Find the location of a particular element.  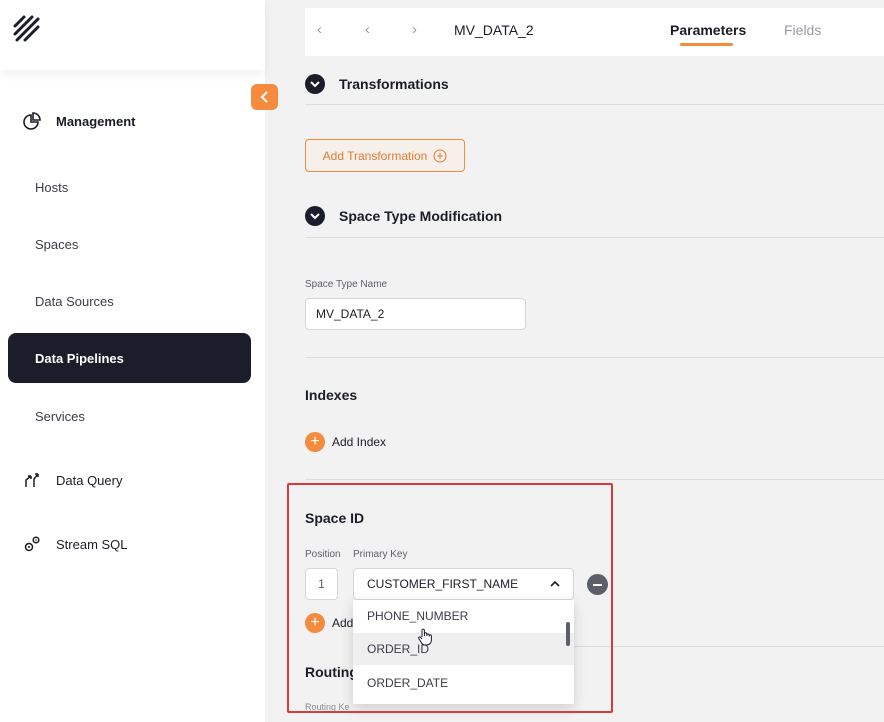

indexes-title: Indexes is located at coordinates (331, 395).